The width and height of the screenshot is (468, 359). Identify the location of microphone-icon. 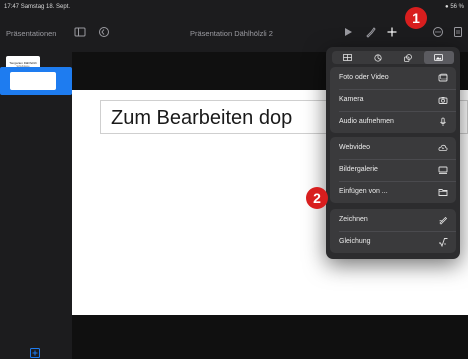
(443, 122).